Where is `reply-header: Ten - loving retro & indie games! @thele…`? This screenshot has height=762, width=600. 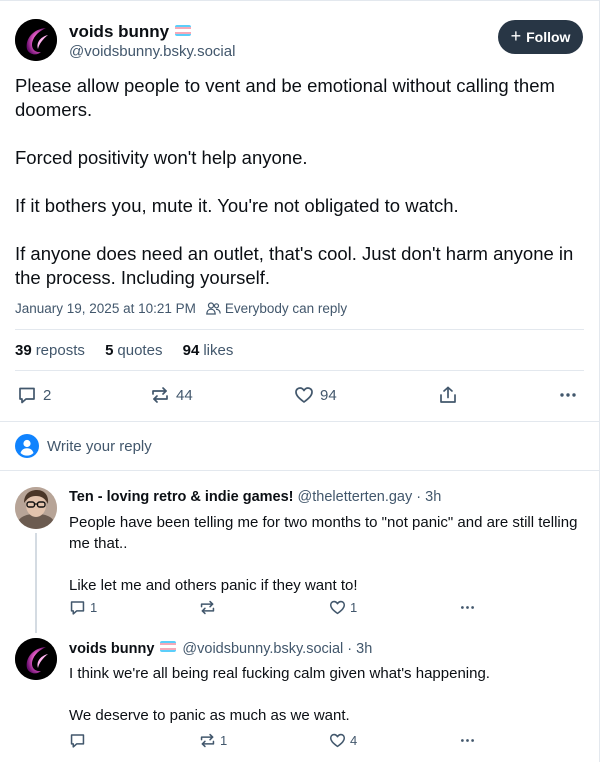 reply-header: Ten - loving retro & indie games! @thele… is located at coordinates (255, 497).